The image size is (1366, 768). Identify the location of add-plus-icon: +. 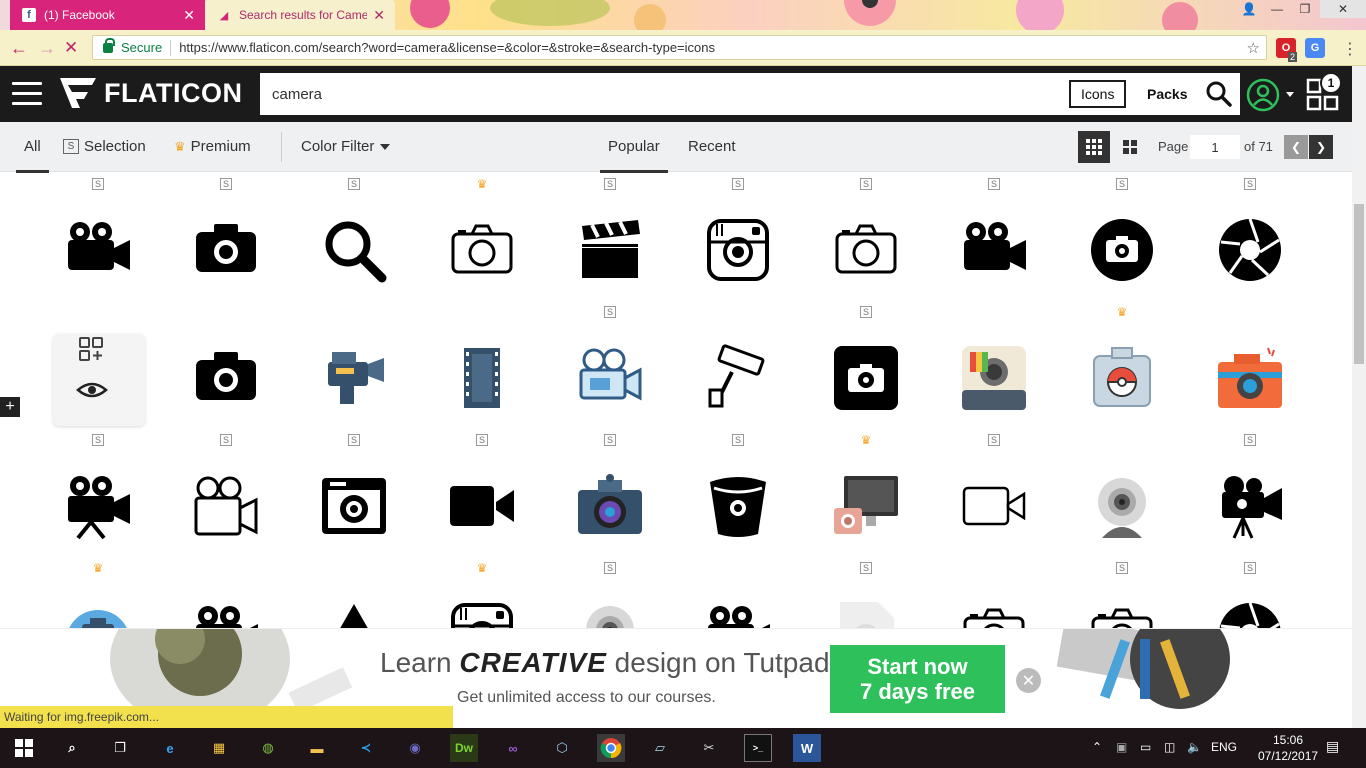
(10, 407).